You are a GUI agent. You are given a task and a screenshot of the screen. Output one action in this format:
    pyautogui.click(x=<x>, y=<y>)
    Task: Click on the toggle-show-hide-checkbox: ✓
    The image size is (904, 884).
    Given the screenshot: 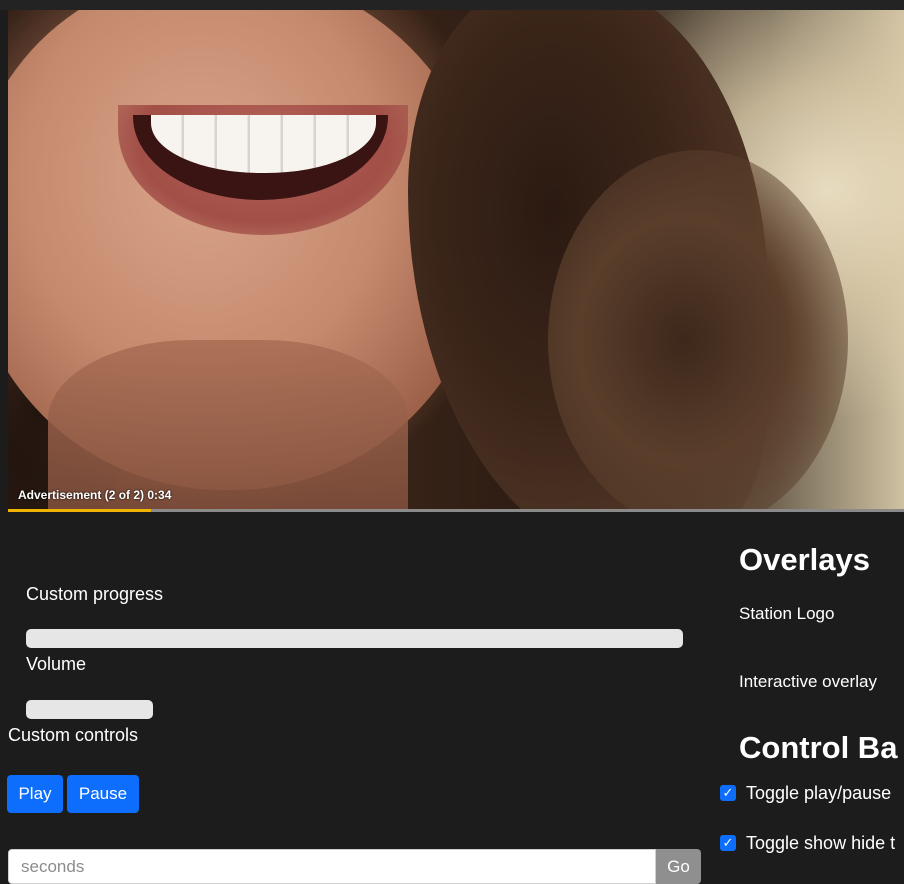 What is the action you would take?
    pyautogui.click(x=728, y=843)
    